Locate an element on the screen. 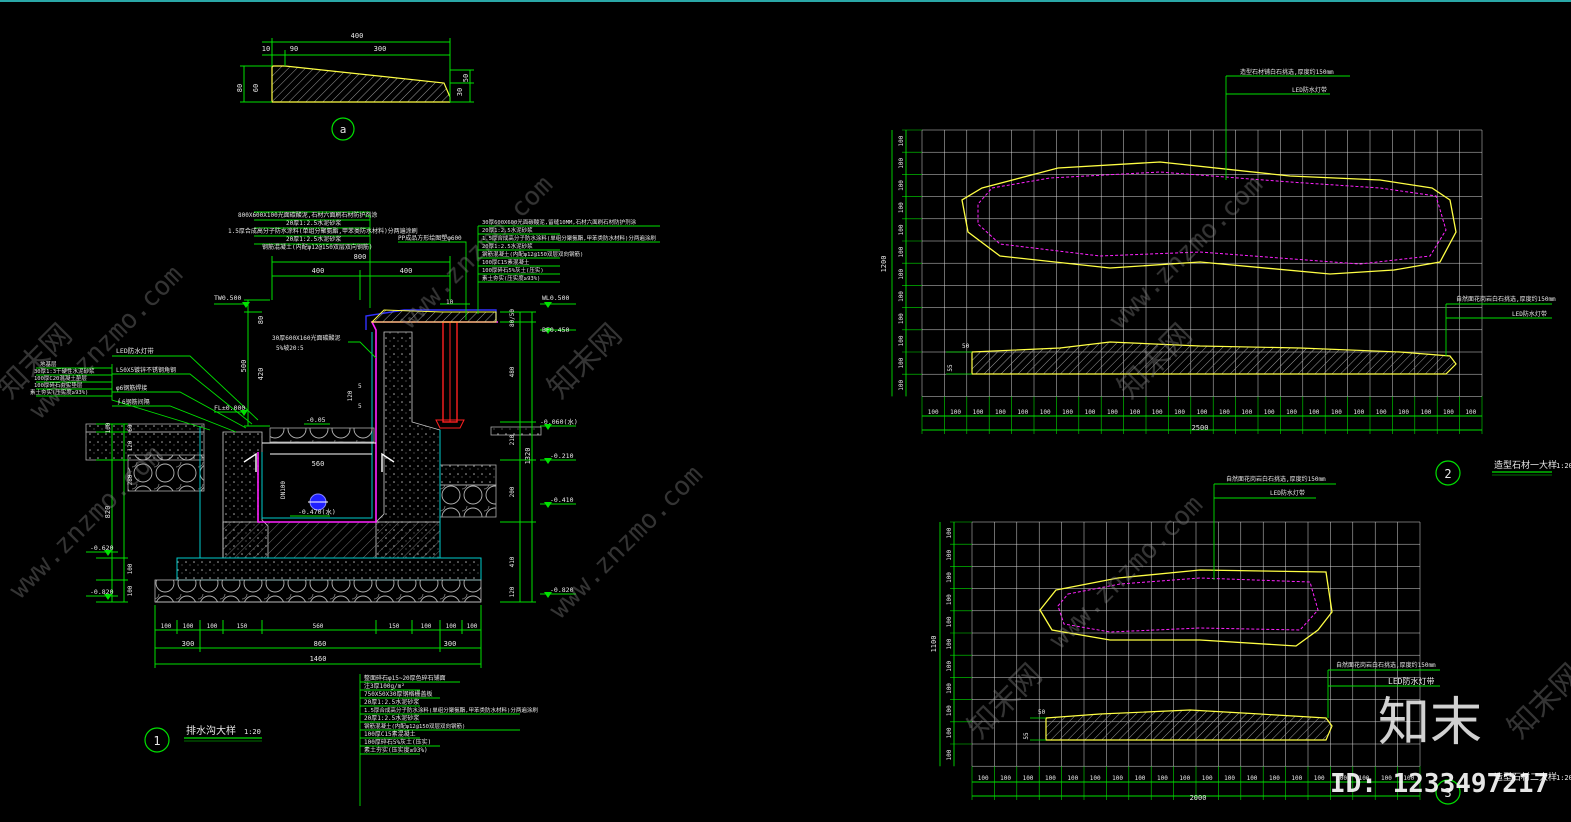 This screenshot has height=822, width=1571. dim-a-right-0: 30 is located at coordinates (460, 92).